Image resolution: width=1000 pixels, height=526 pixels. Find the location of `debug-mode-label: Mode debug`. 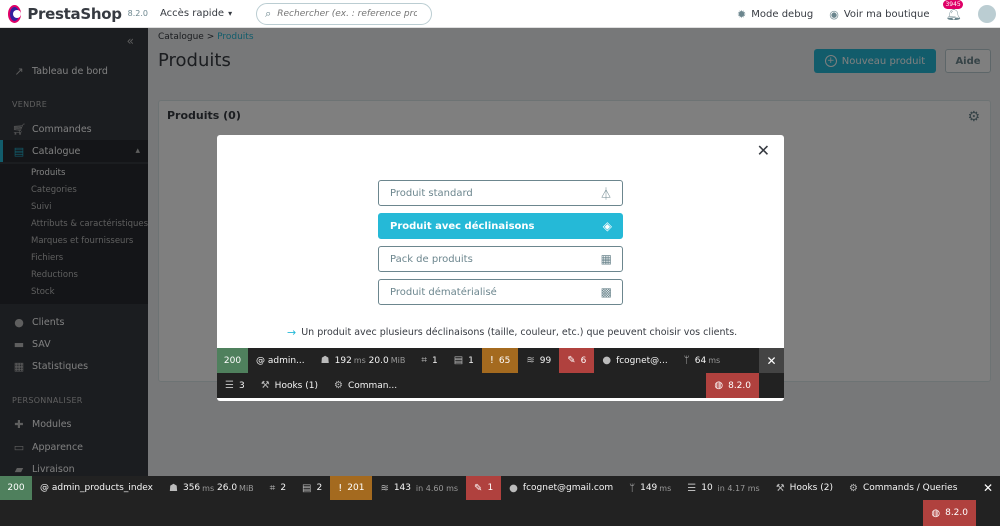

debug-mode-label: Mode debug is located at coordinates (782, 14).